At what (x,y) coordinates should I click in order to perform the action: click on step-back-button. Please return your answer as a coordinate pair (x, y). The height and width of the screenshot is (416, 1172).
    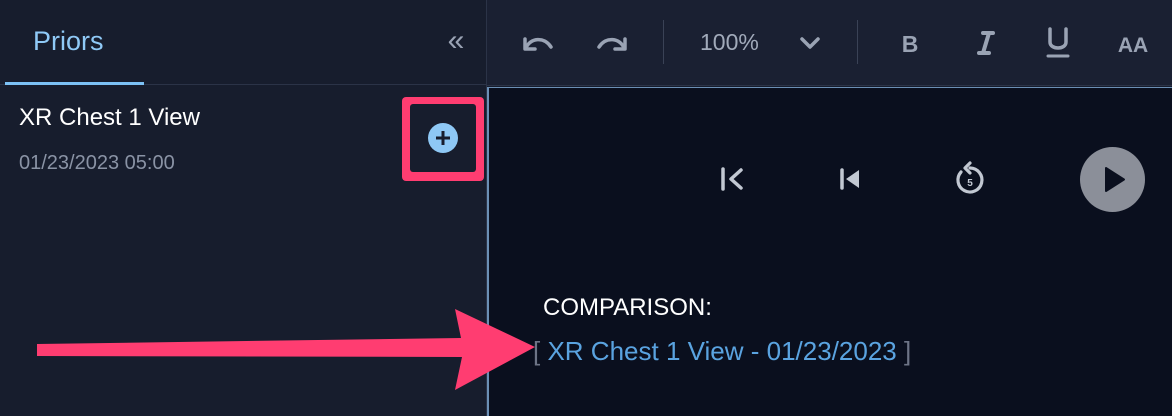
    Looking at the image, I should click on (850, 181).